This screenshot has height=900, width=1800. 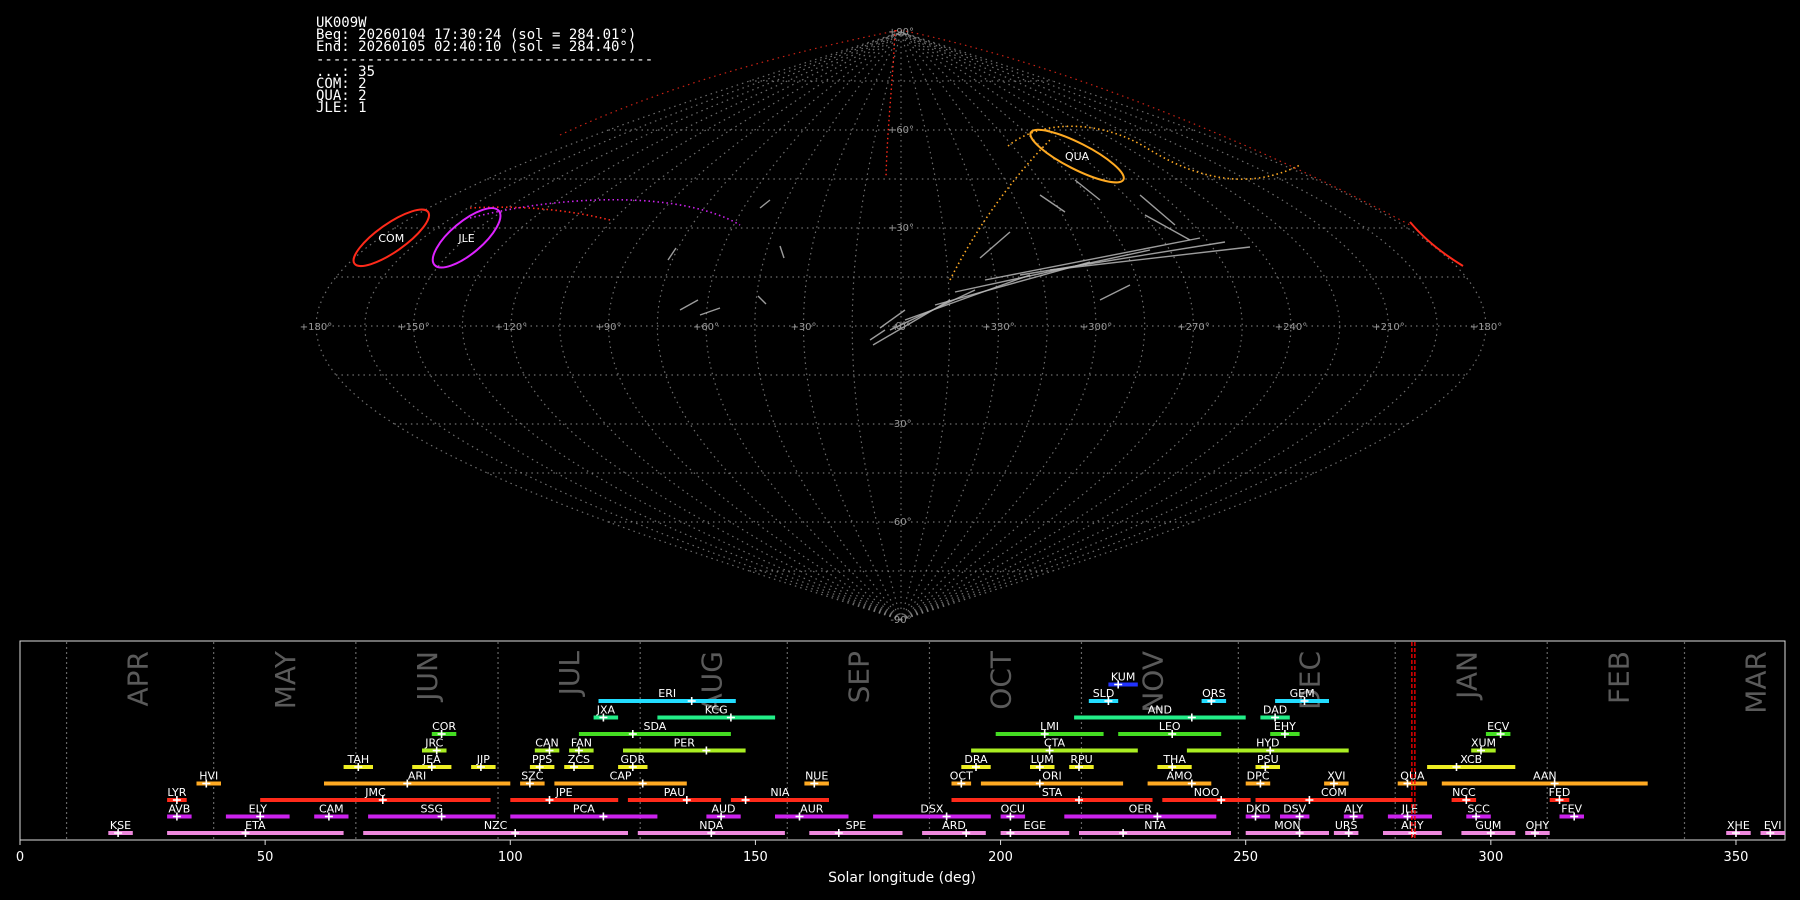 What do you see at coordinates (1275, 710) in the screenshot?
I see `shower-label-dad: DAD` at bounding box center [1275, 710].